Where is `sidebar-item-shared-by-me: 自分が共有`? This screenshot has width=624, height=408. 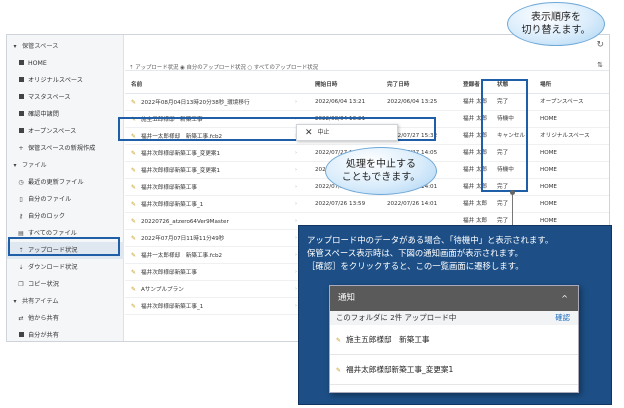
sidebar-item-shared-by-me: 自分が共有 is located at coordinates (65, 334).